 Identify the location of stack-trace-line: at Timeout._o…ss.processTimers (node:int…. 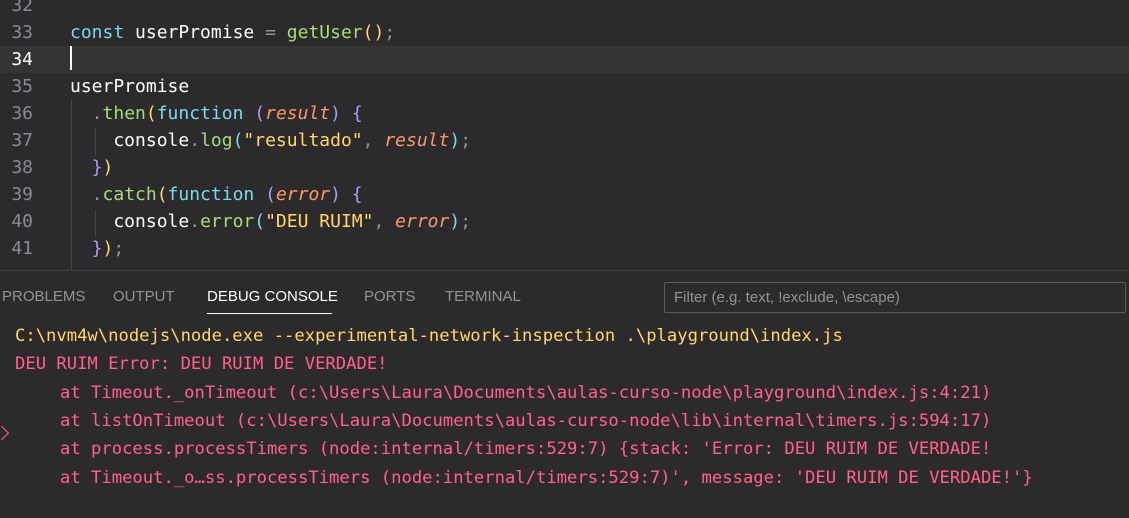
(546, 478).